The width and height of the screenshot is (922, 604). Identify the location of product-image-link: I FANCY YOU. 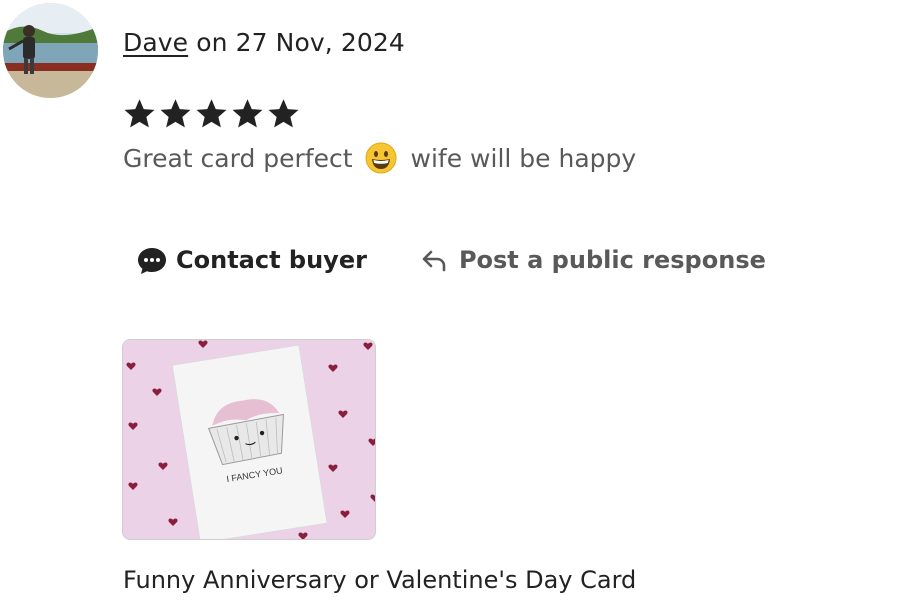
(249, 439).